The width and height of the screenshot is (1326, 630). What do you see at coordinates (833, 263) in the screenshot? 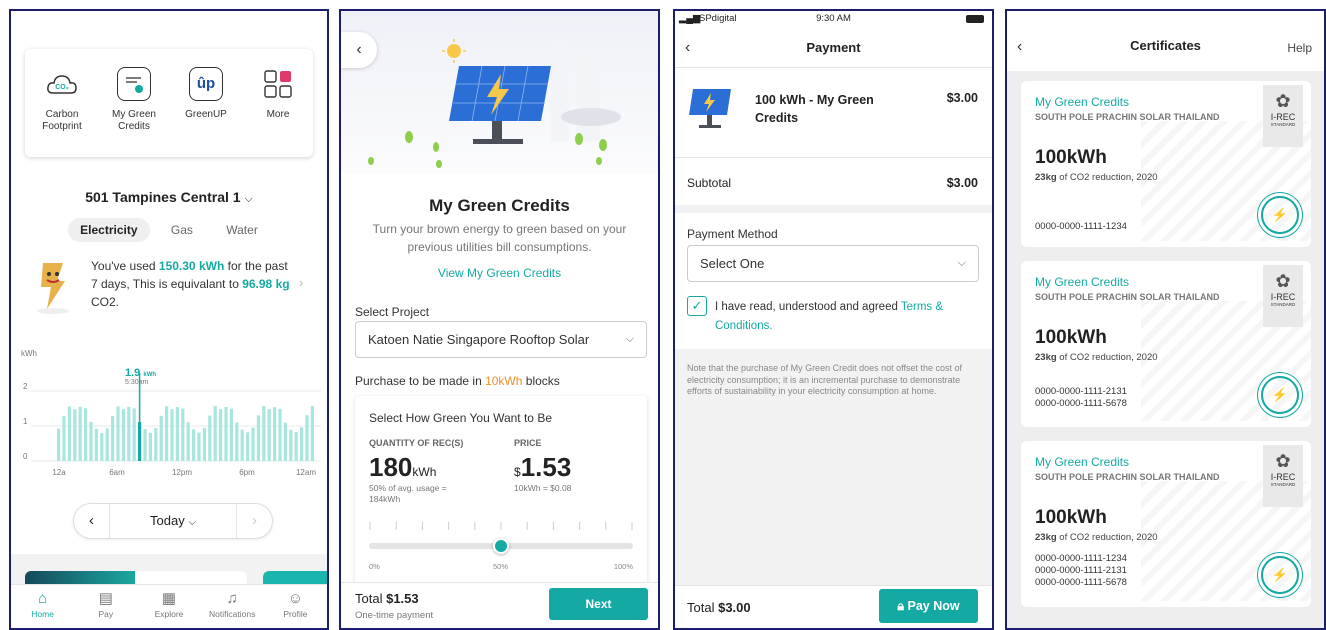
I see `payment-method-select: Select One ⌵` at bounding box center [833, 263].